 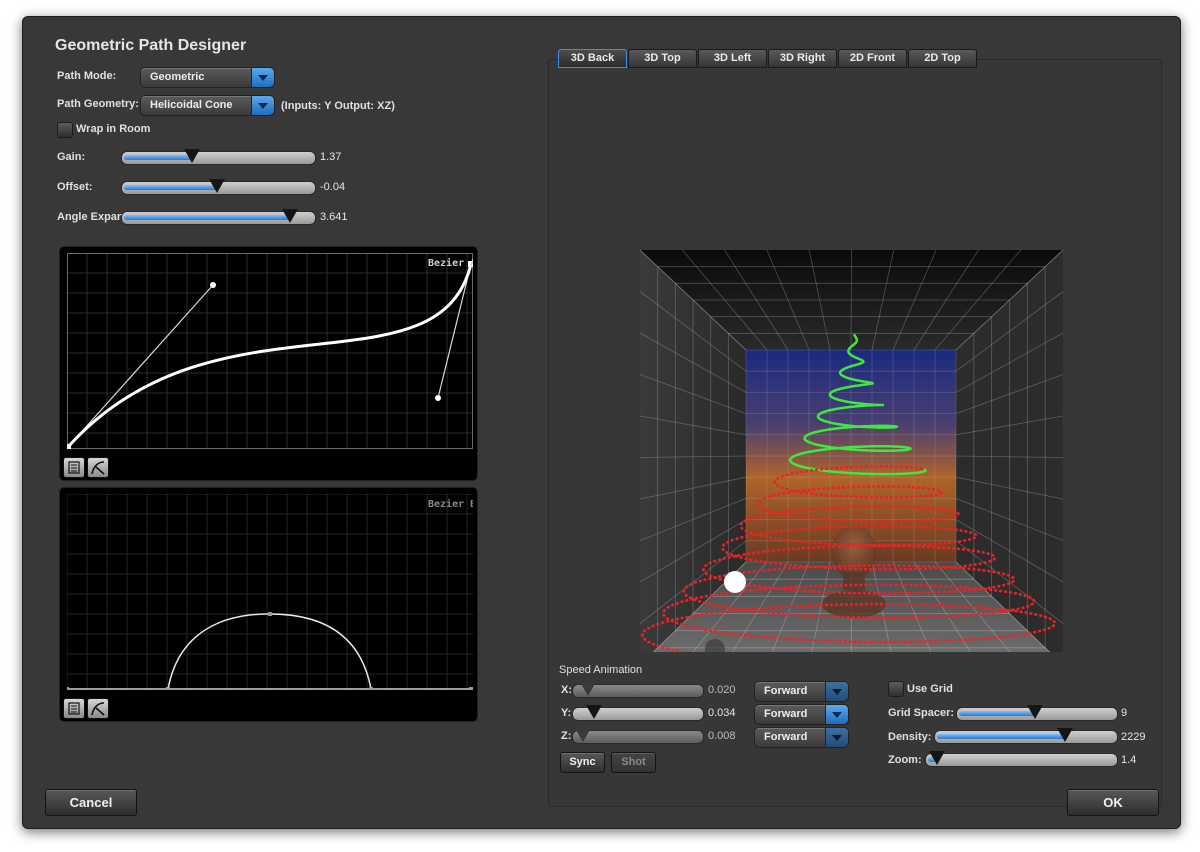 What do you see at coordinates (594, 712) in the screenshot?
I see `speed-y-slider-knob` at bounding box center [594, 712].